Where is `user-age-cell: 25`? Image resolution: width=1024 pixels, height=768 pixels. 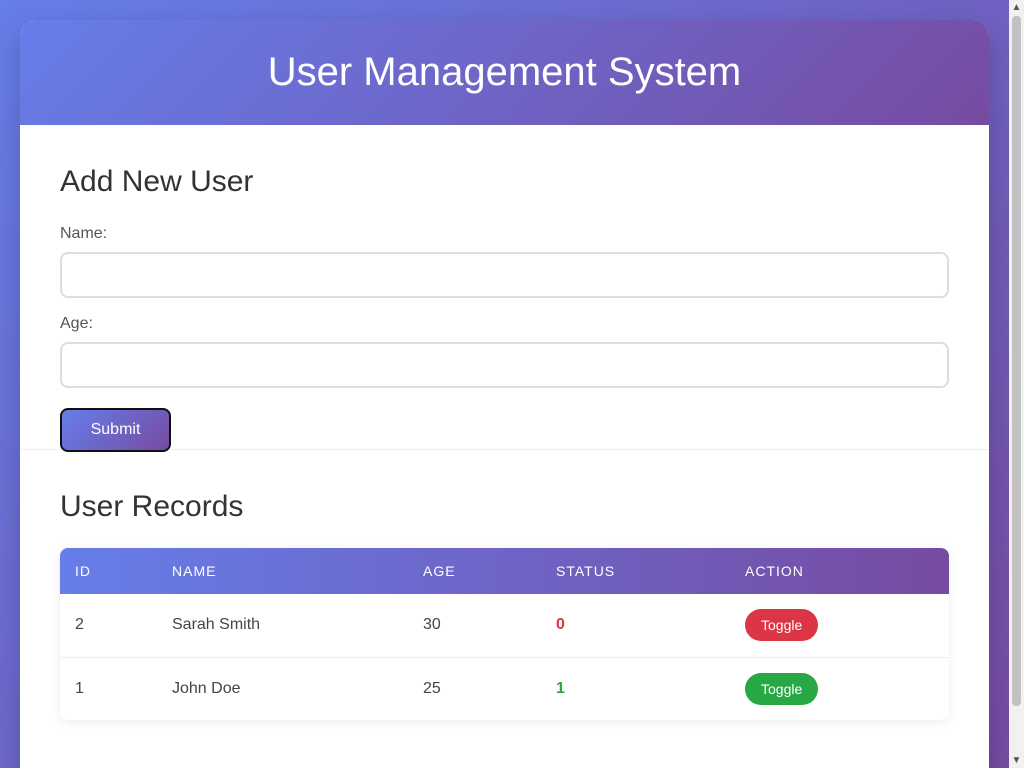
user-age-cell: 25 is located at coordinates (432, 688).